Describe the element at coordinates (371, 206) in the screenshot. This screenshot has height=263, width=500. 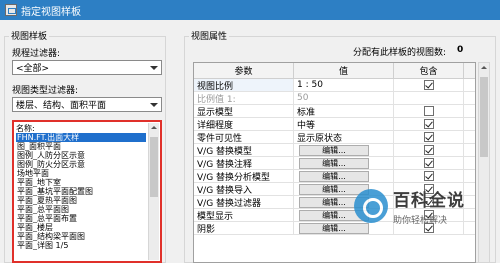
I see `watermark-logo-icon` at that location.